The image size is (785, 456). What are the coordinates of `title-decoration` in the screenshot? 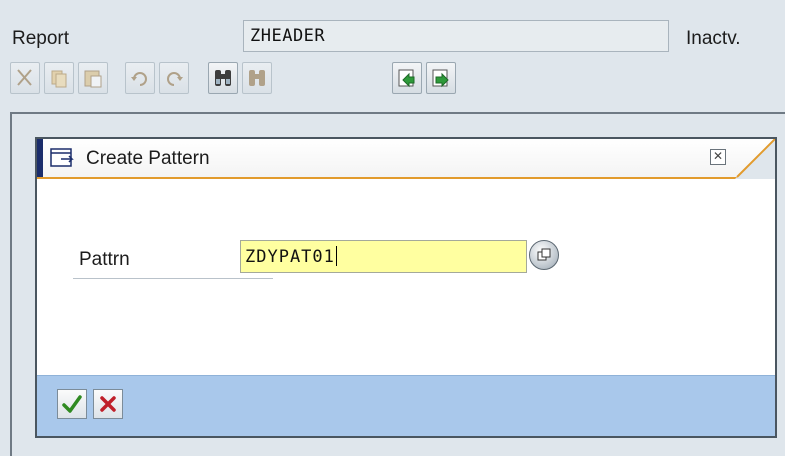 It's located at (755, 159).